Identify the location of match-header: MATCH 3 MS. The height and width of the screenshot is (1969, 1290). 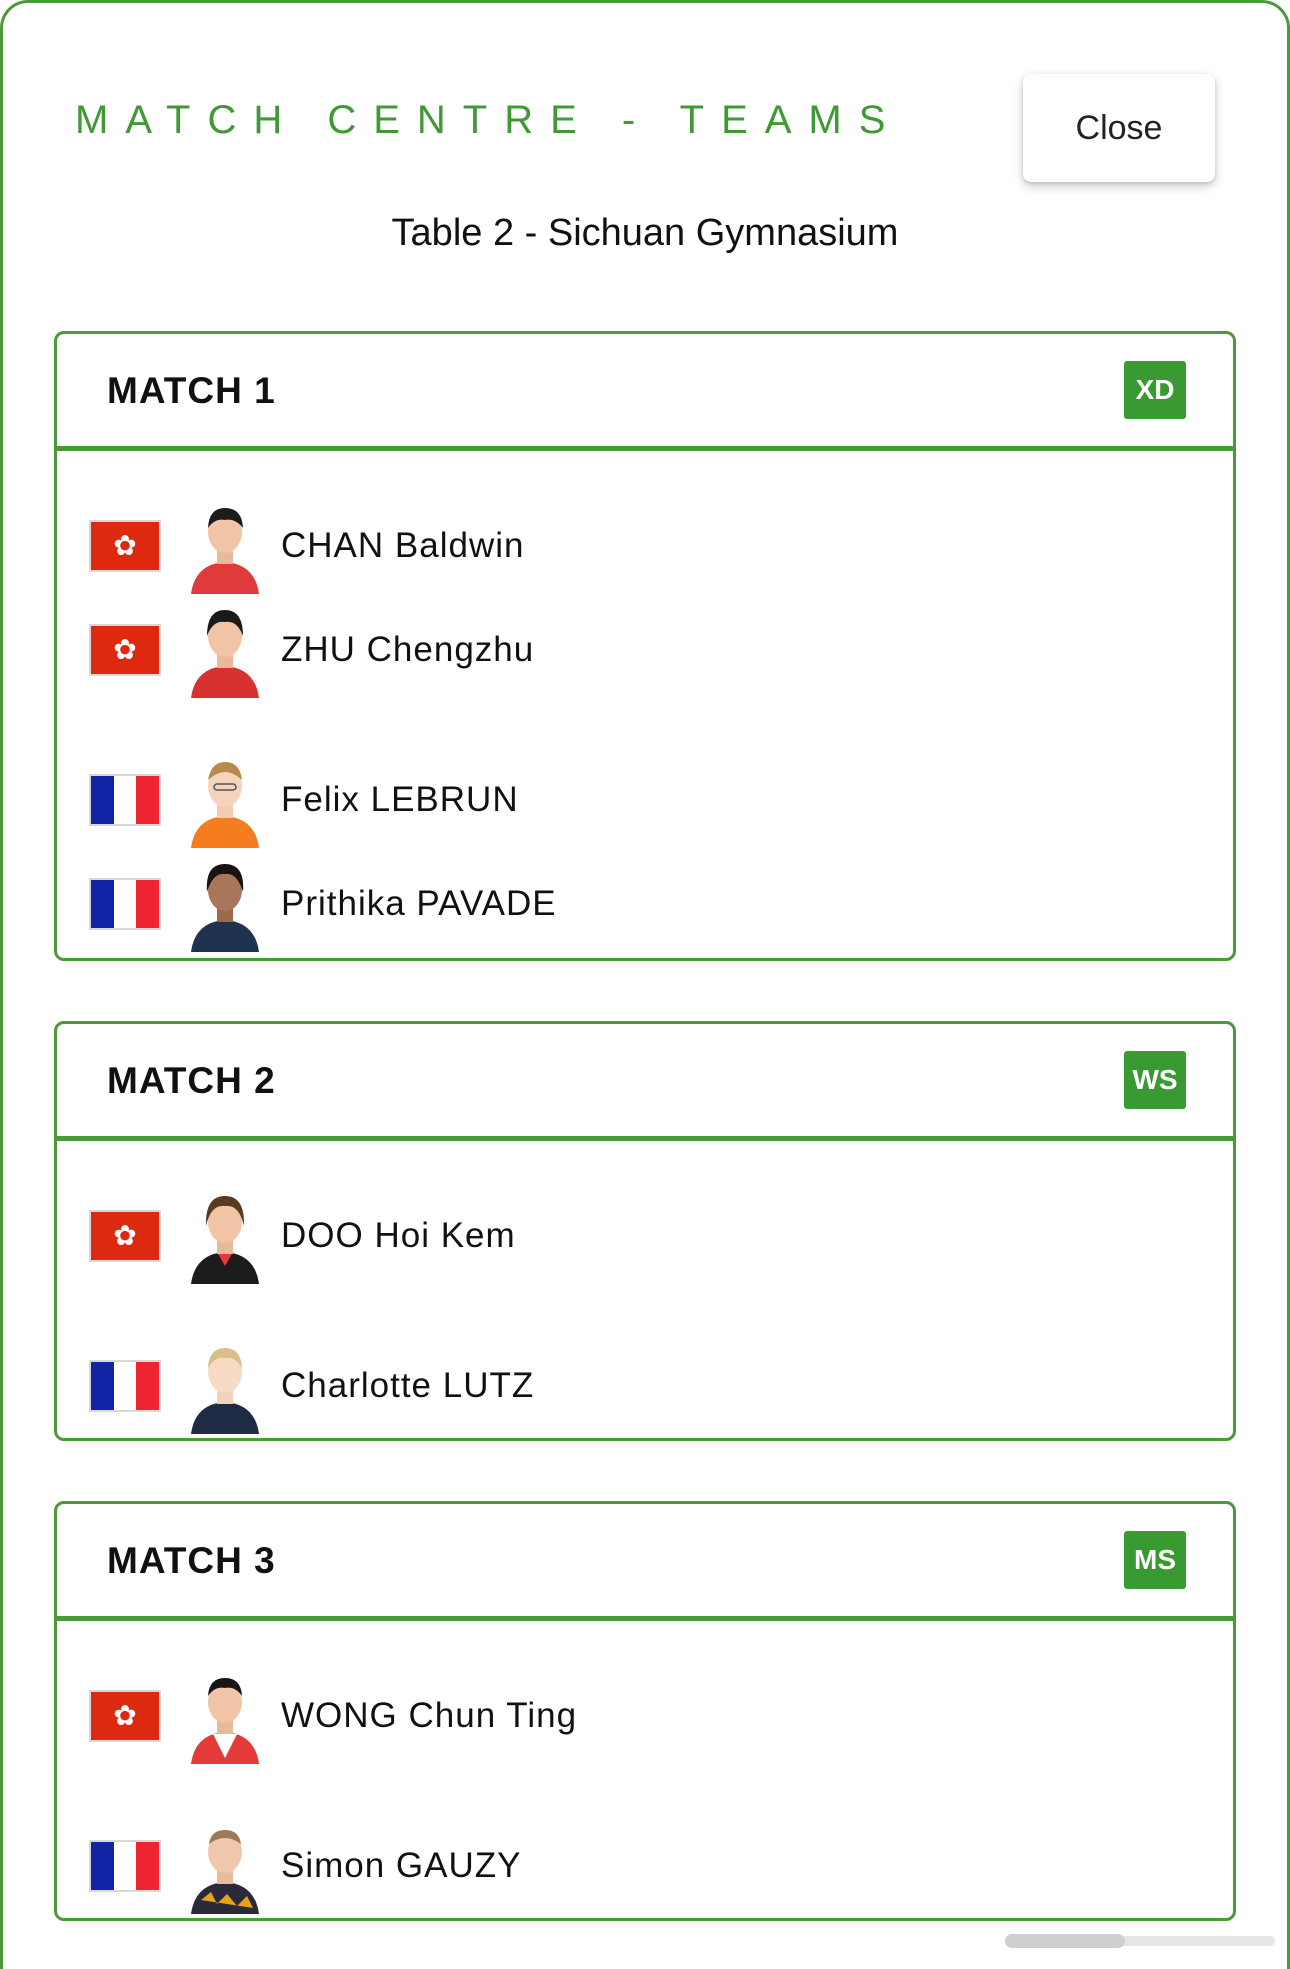
(645, 1562).